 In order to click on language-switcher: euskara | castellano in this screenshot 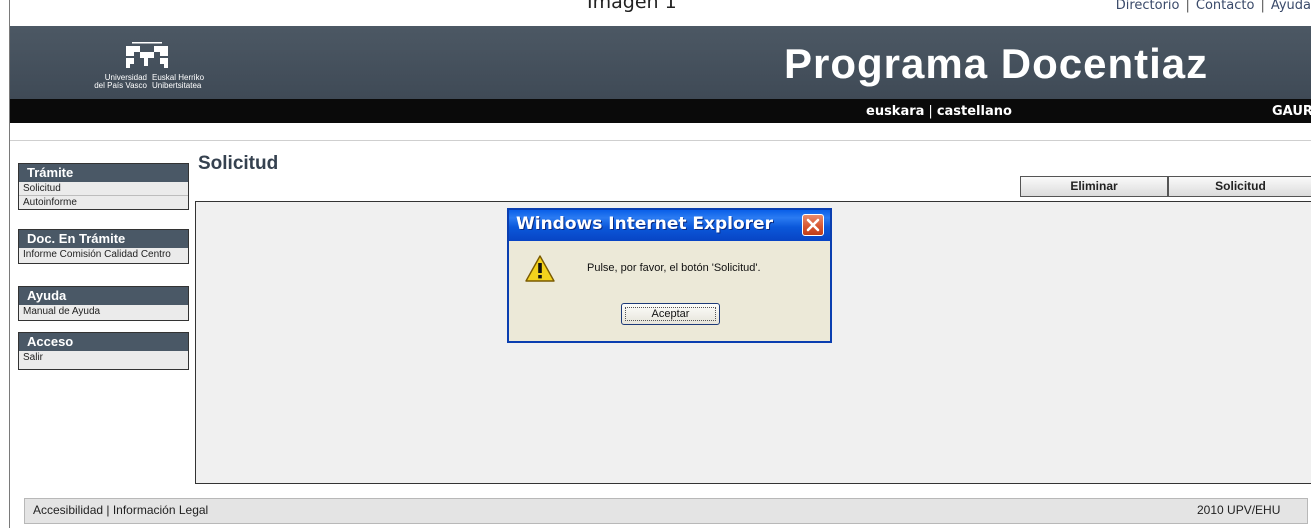, I will do `click(939, 111)`.